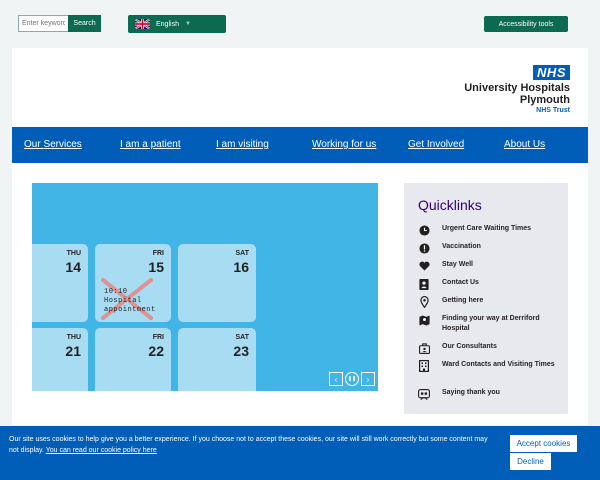  I want to click on carousel-prev-button: ‹, so click(336, 379).